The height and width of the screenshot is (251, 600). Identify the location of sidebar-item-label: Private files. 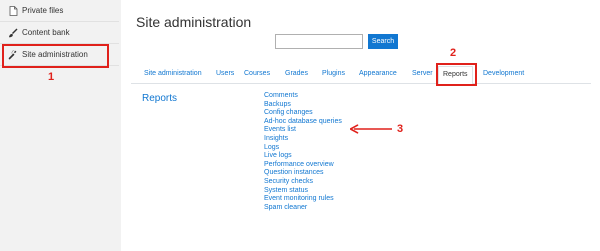
(43, 10).